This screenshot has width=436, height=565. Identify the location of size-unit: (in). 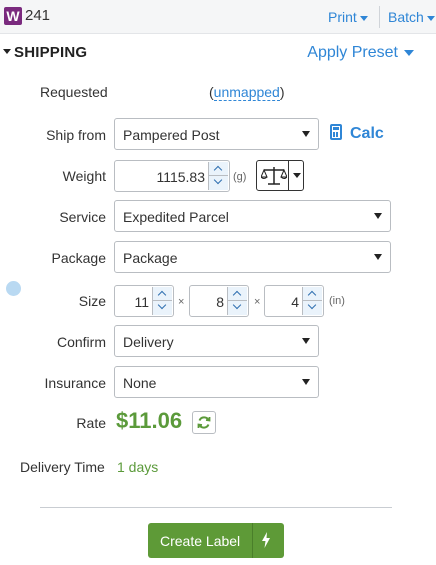
(337, 301).